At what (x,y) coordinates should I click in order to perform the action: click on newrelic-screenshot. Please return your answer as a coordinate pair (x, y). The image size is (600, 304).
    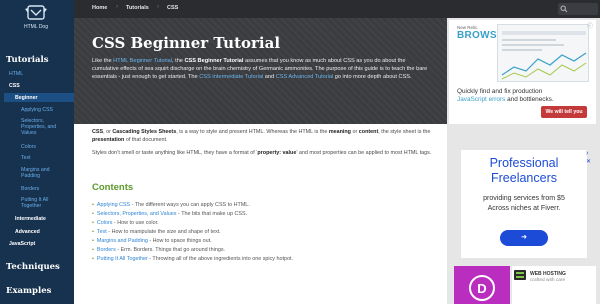
    Looking at the image, I should click on (543, 53).